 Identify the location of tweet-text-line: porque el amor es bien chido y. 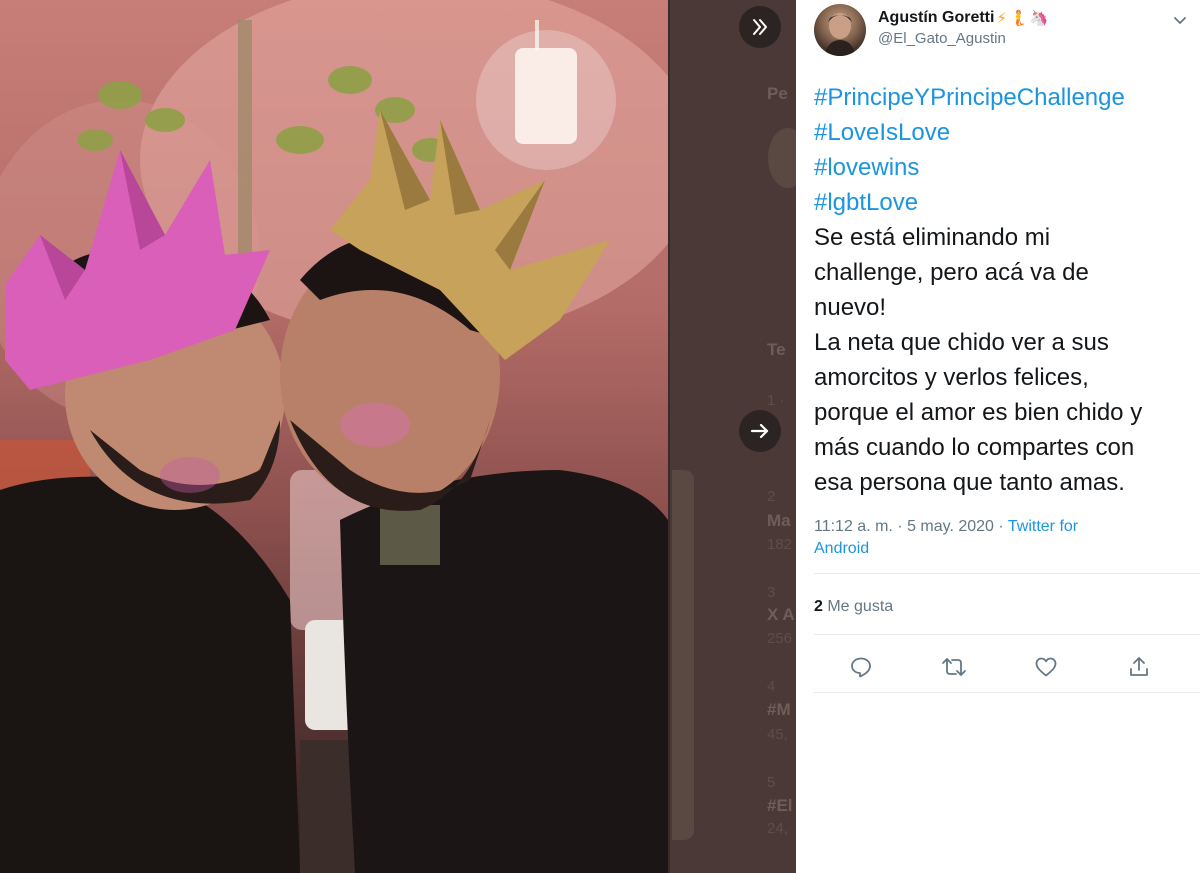
(978, 412).